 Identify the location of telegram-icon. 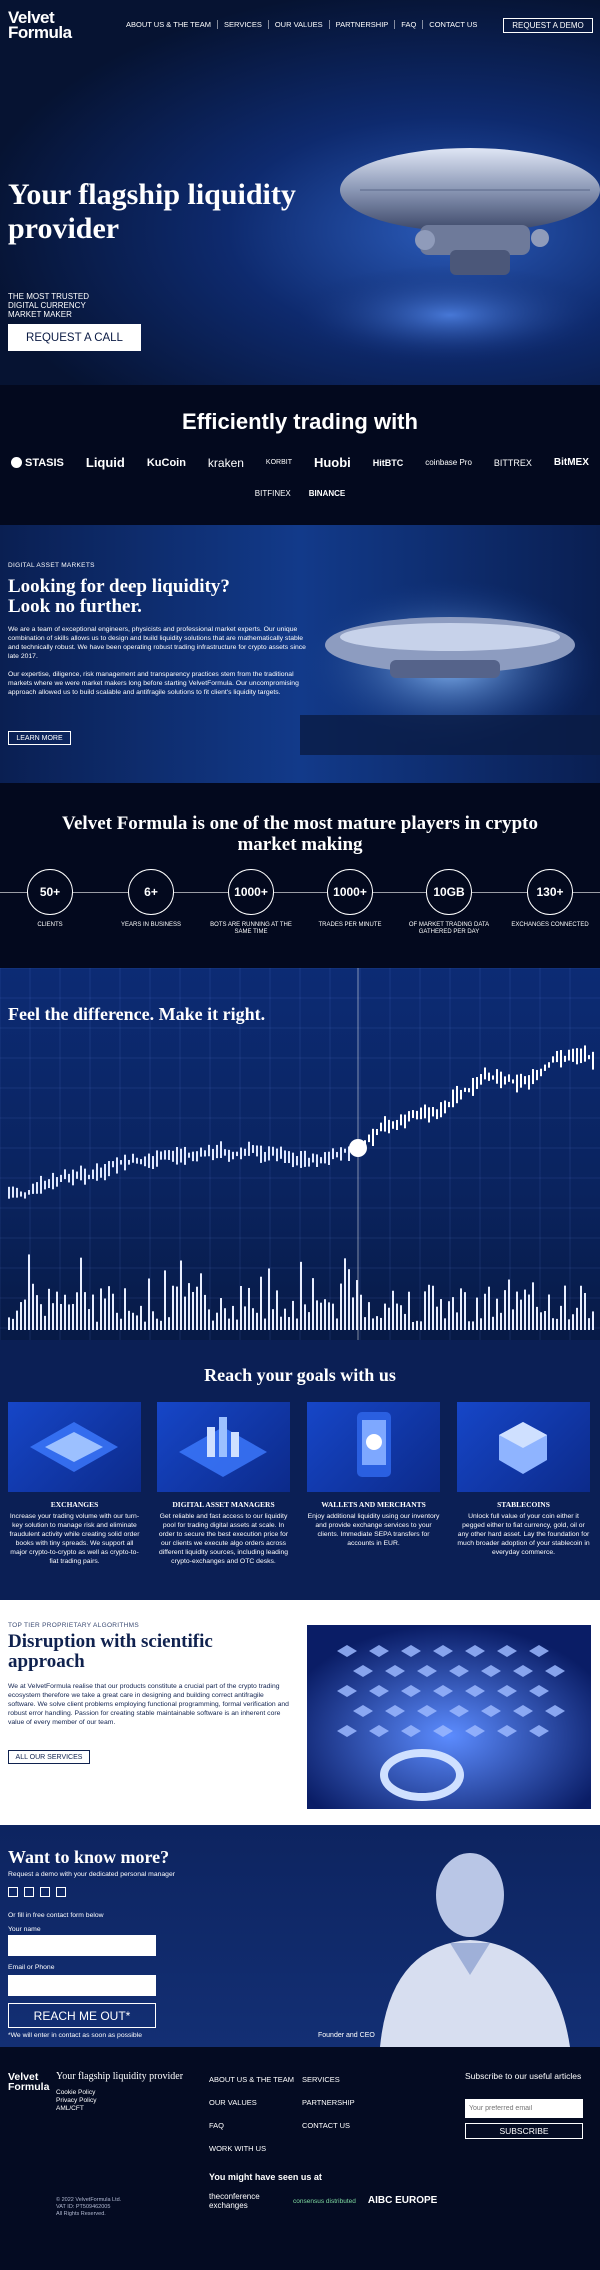
(29, 1892).